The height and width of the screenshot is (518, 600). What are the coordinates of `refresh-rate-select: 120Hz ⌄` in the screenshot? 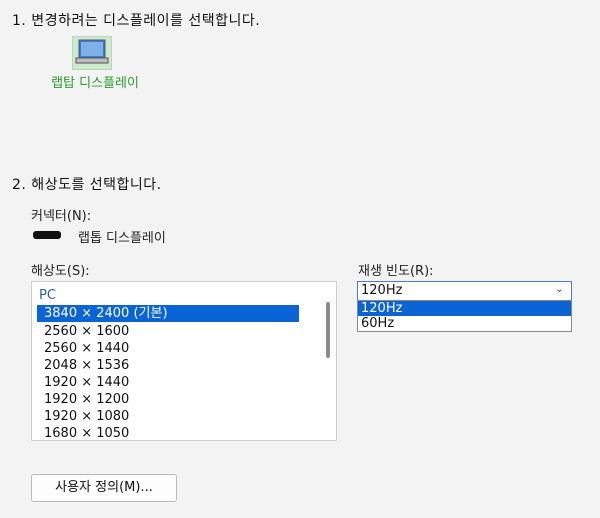 It's located at (464, 291).